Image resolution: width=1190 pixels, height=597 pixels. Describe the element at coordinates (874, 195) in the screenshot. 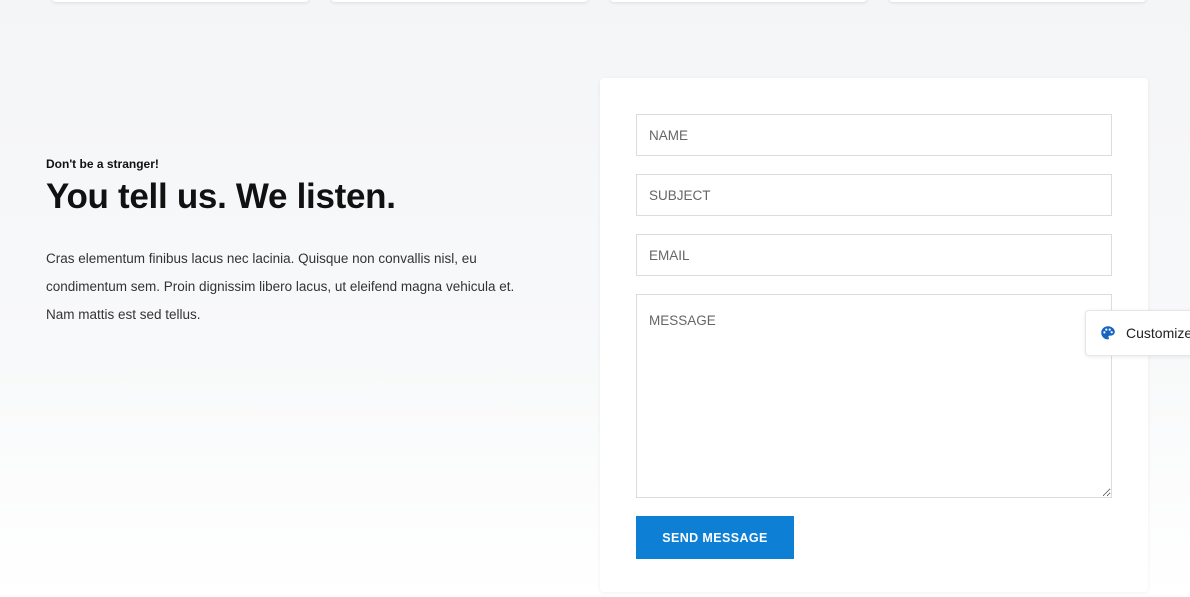

I see `subject-field` at that location.